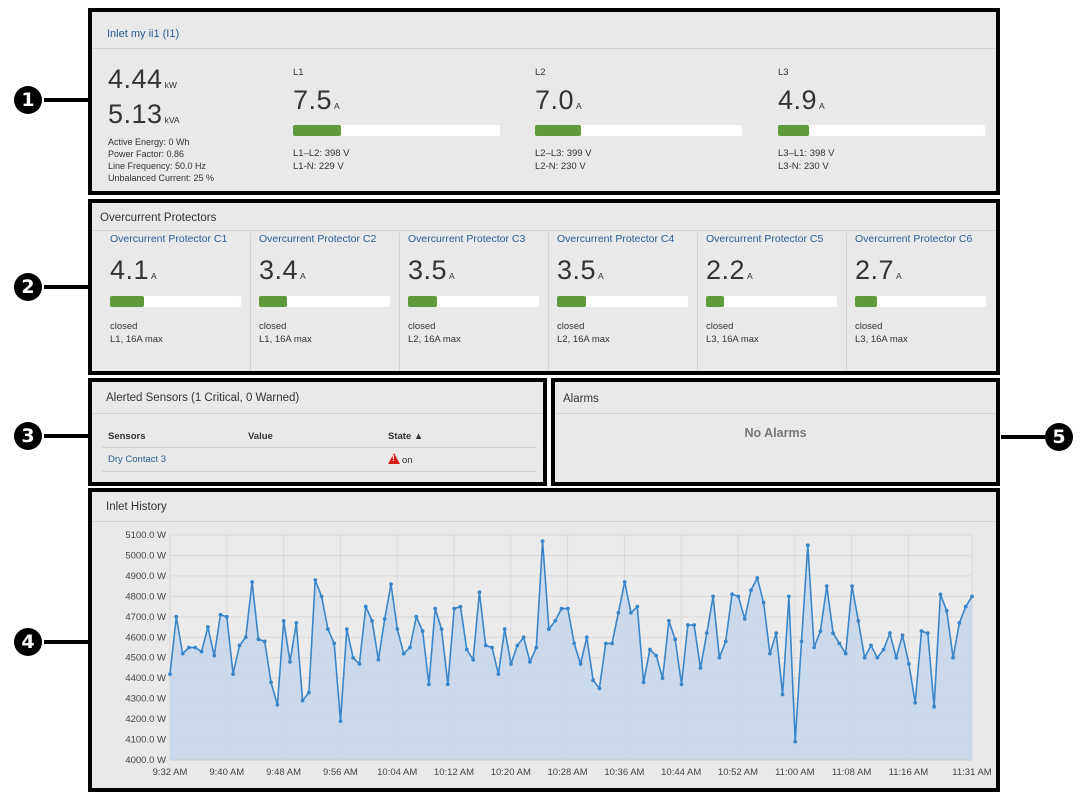 This screenshot has height=794, width=1082. I want to click on column-header-value: Value, so click(312, 437).